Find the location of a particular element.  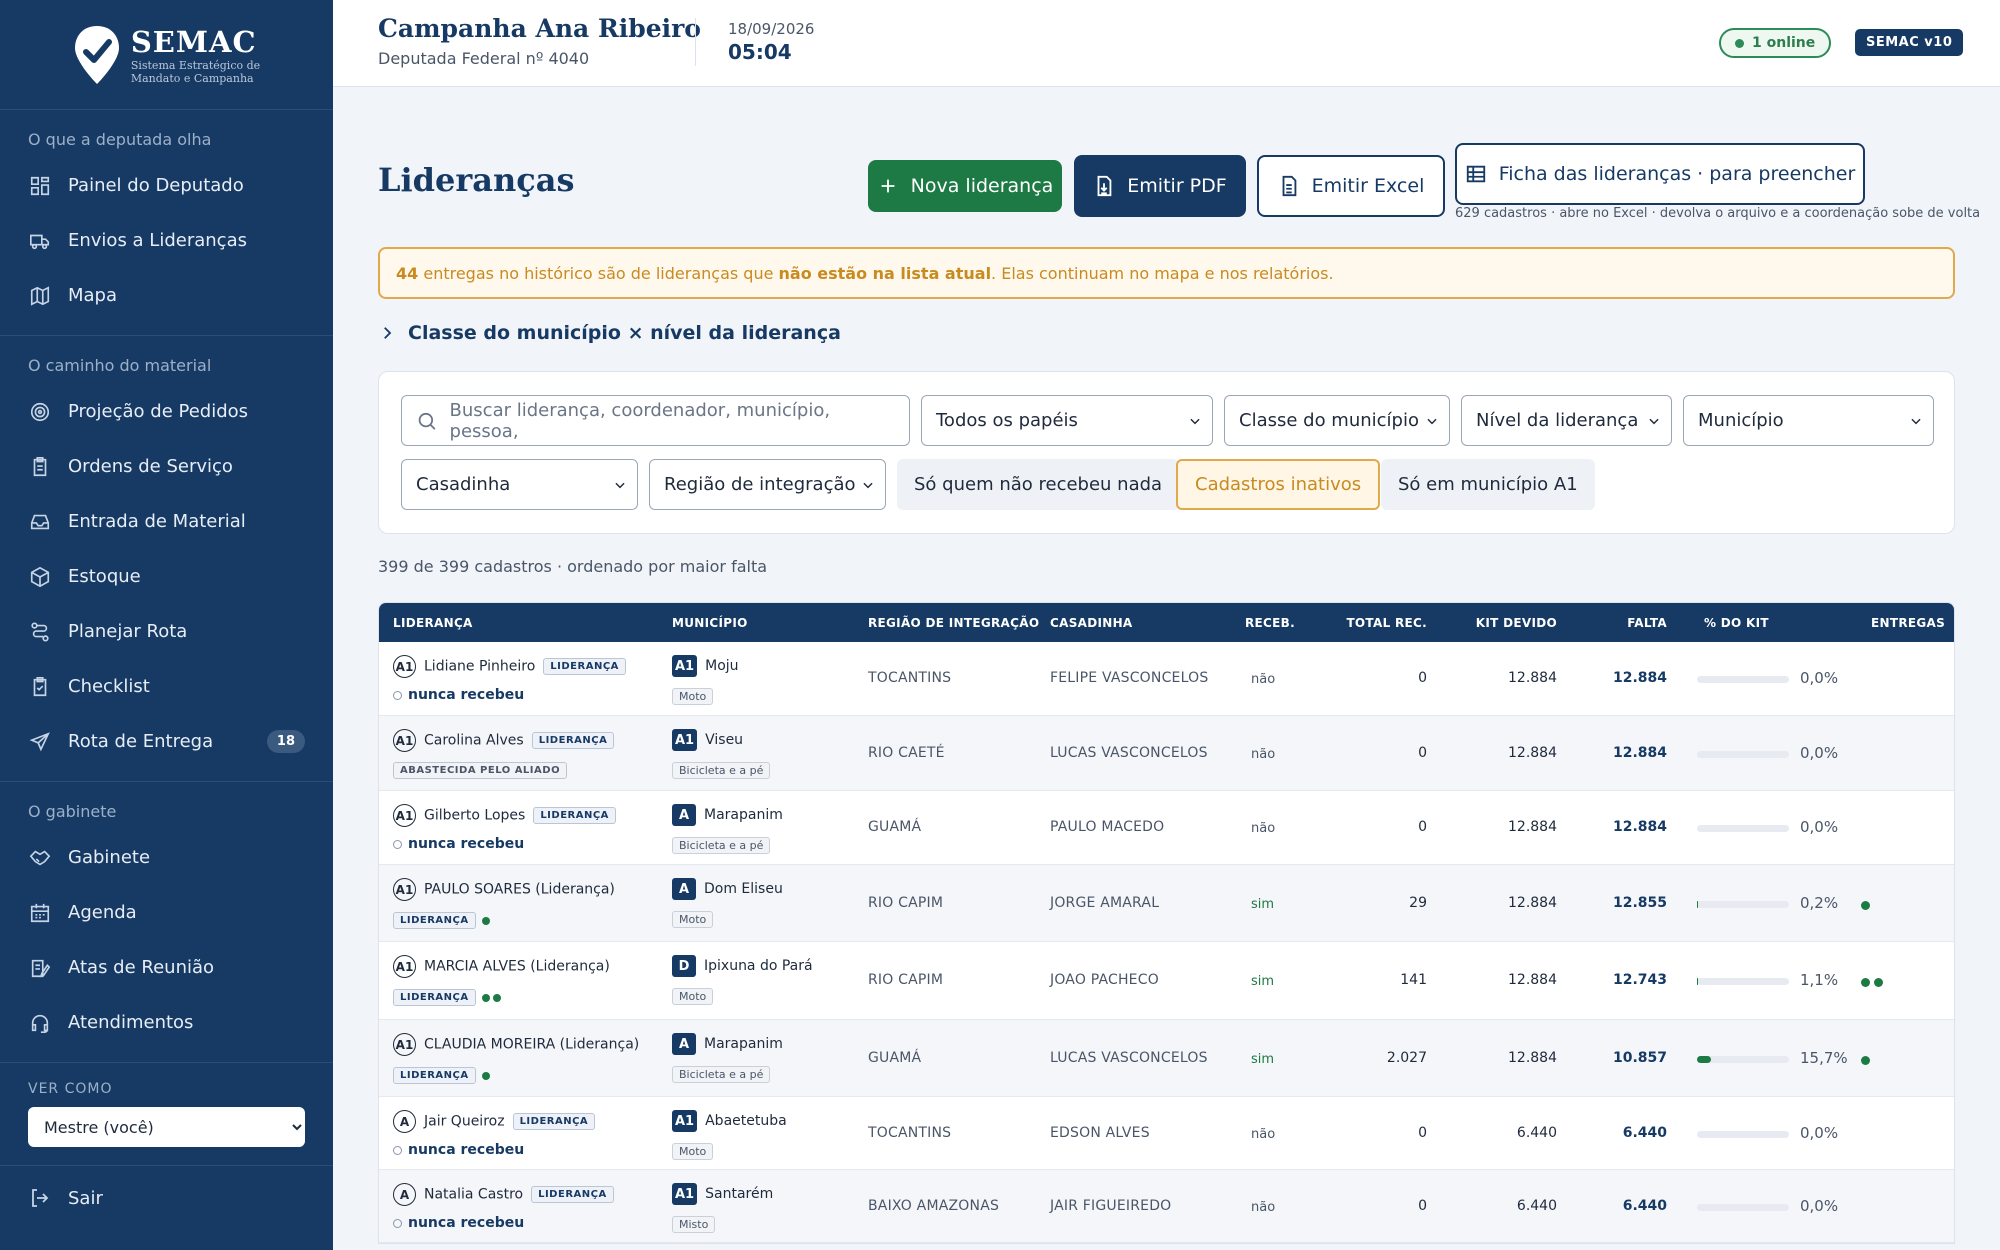

kit-due-cell: 12.884 is located at coordinates (1532, 827).